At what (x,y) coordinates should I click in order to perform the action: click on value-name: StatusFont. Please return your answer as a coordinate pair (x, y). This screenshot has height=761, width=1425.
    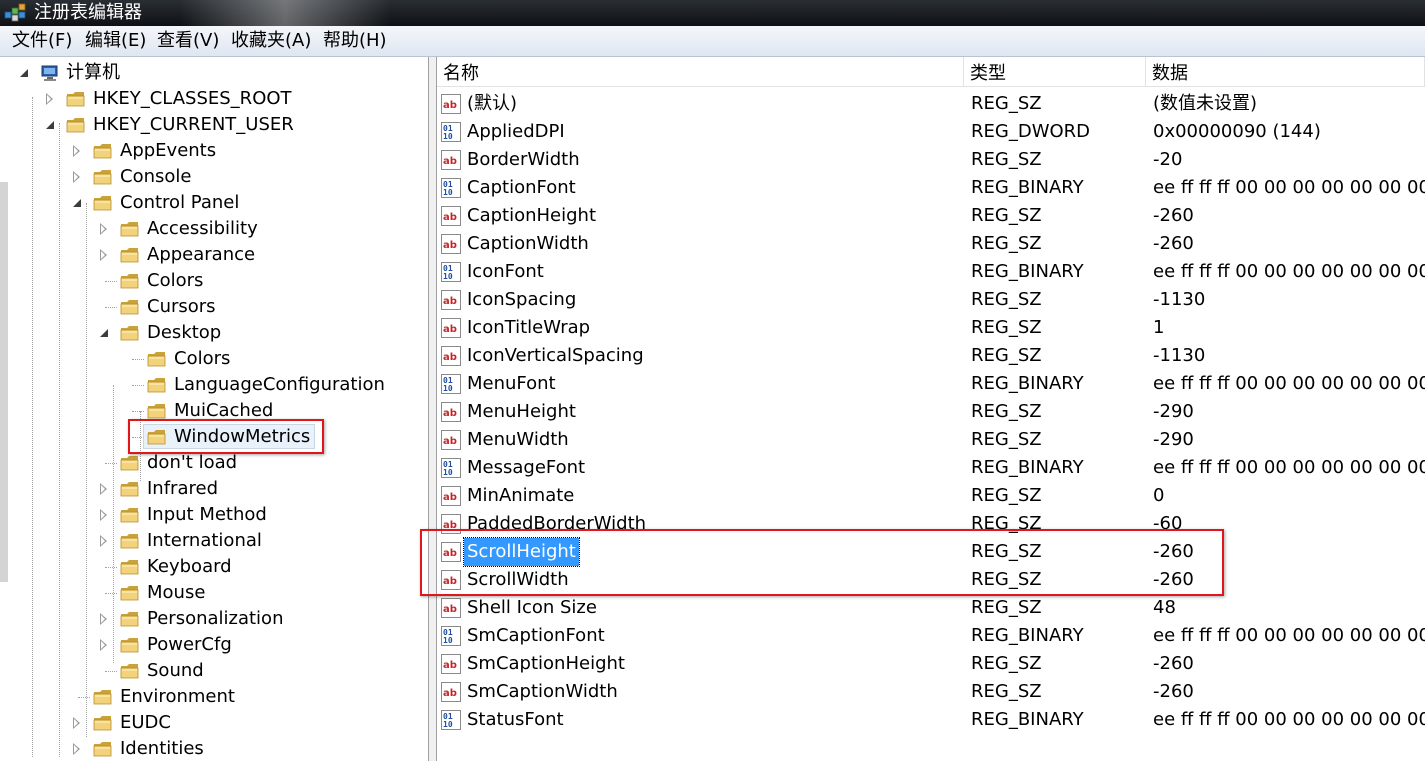
    Looking at the image, I should click on (515, 719).